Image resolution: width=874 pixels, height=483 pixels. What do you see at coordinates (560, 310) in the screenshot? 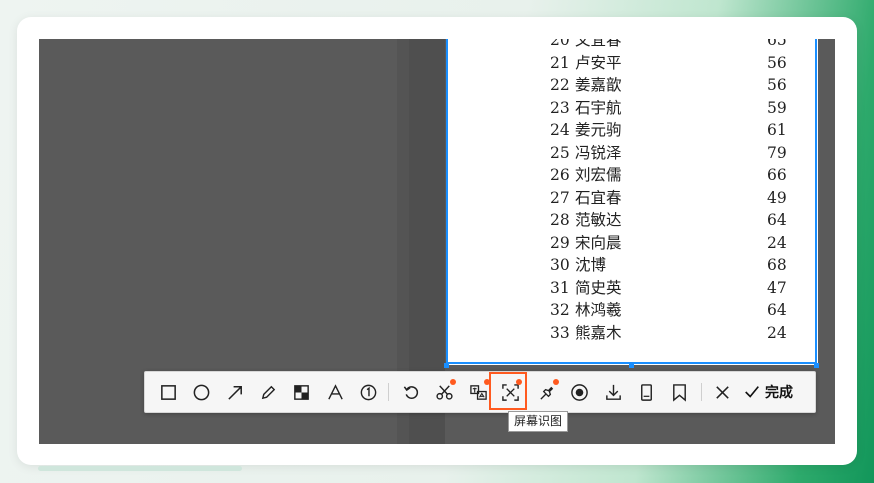
I see `row-num: 32` at bounding box center [560, 310].